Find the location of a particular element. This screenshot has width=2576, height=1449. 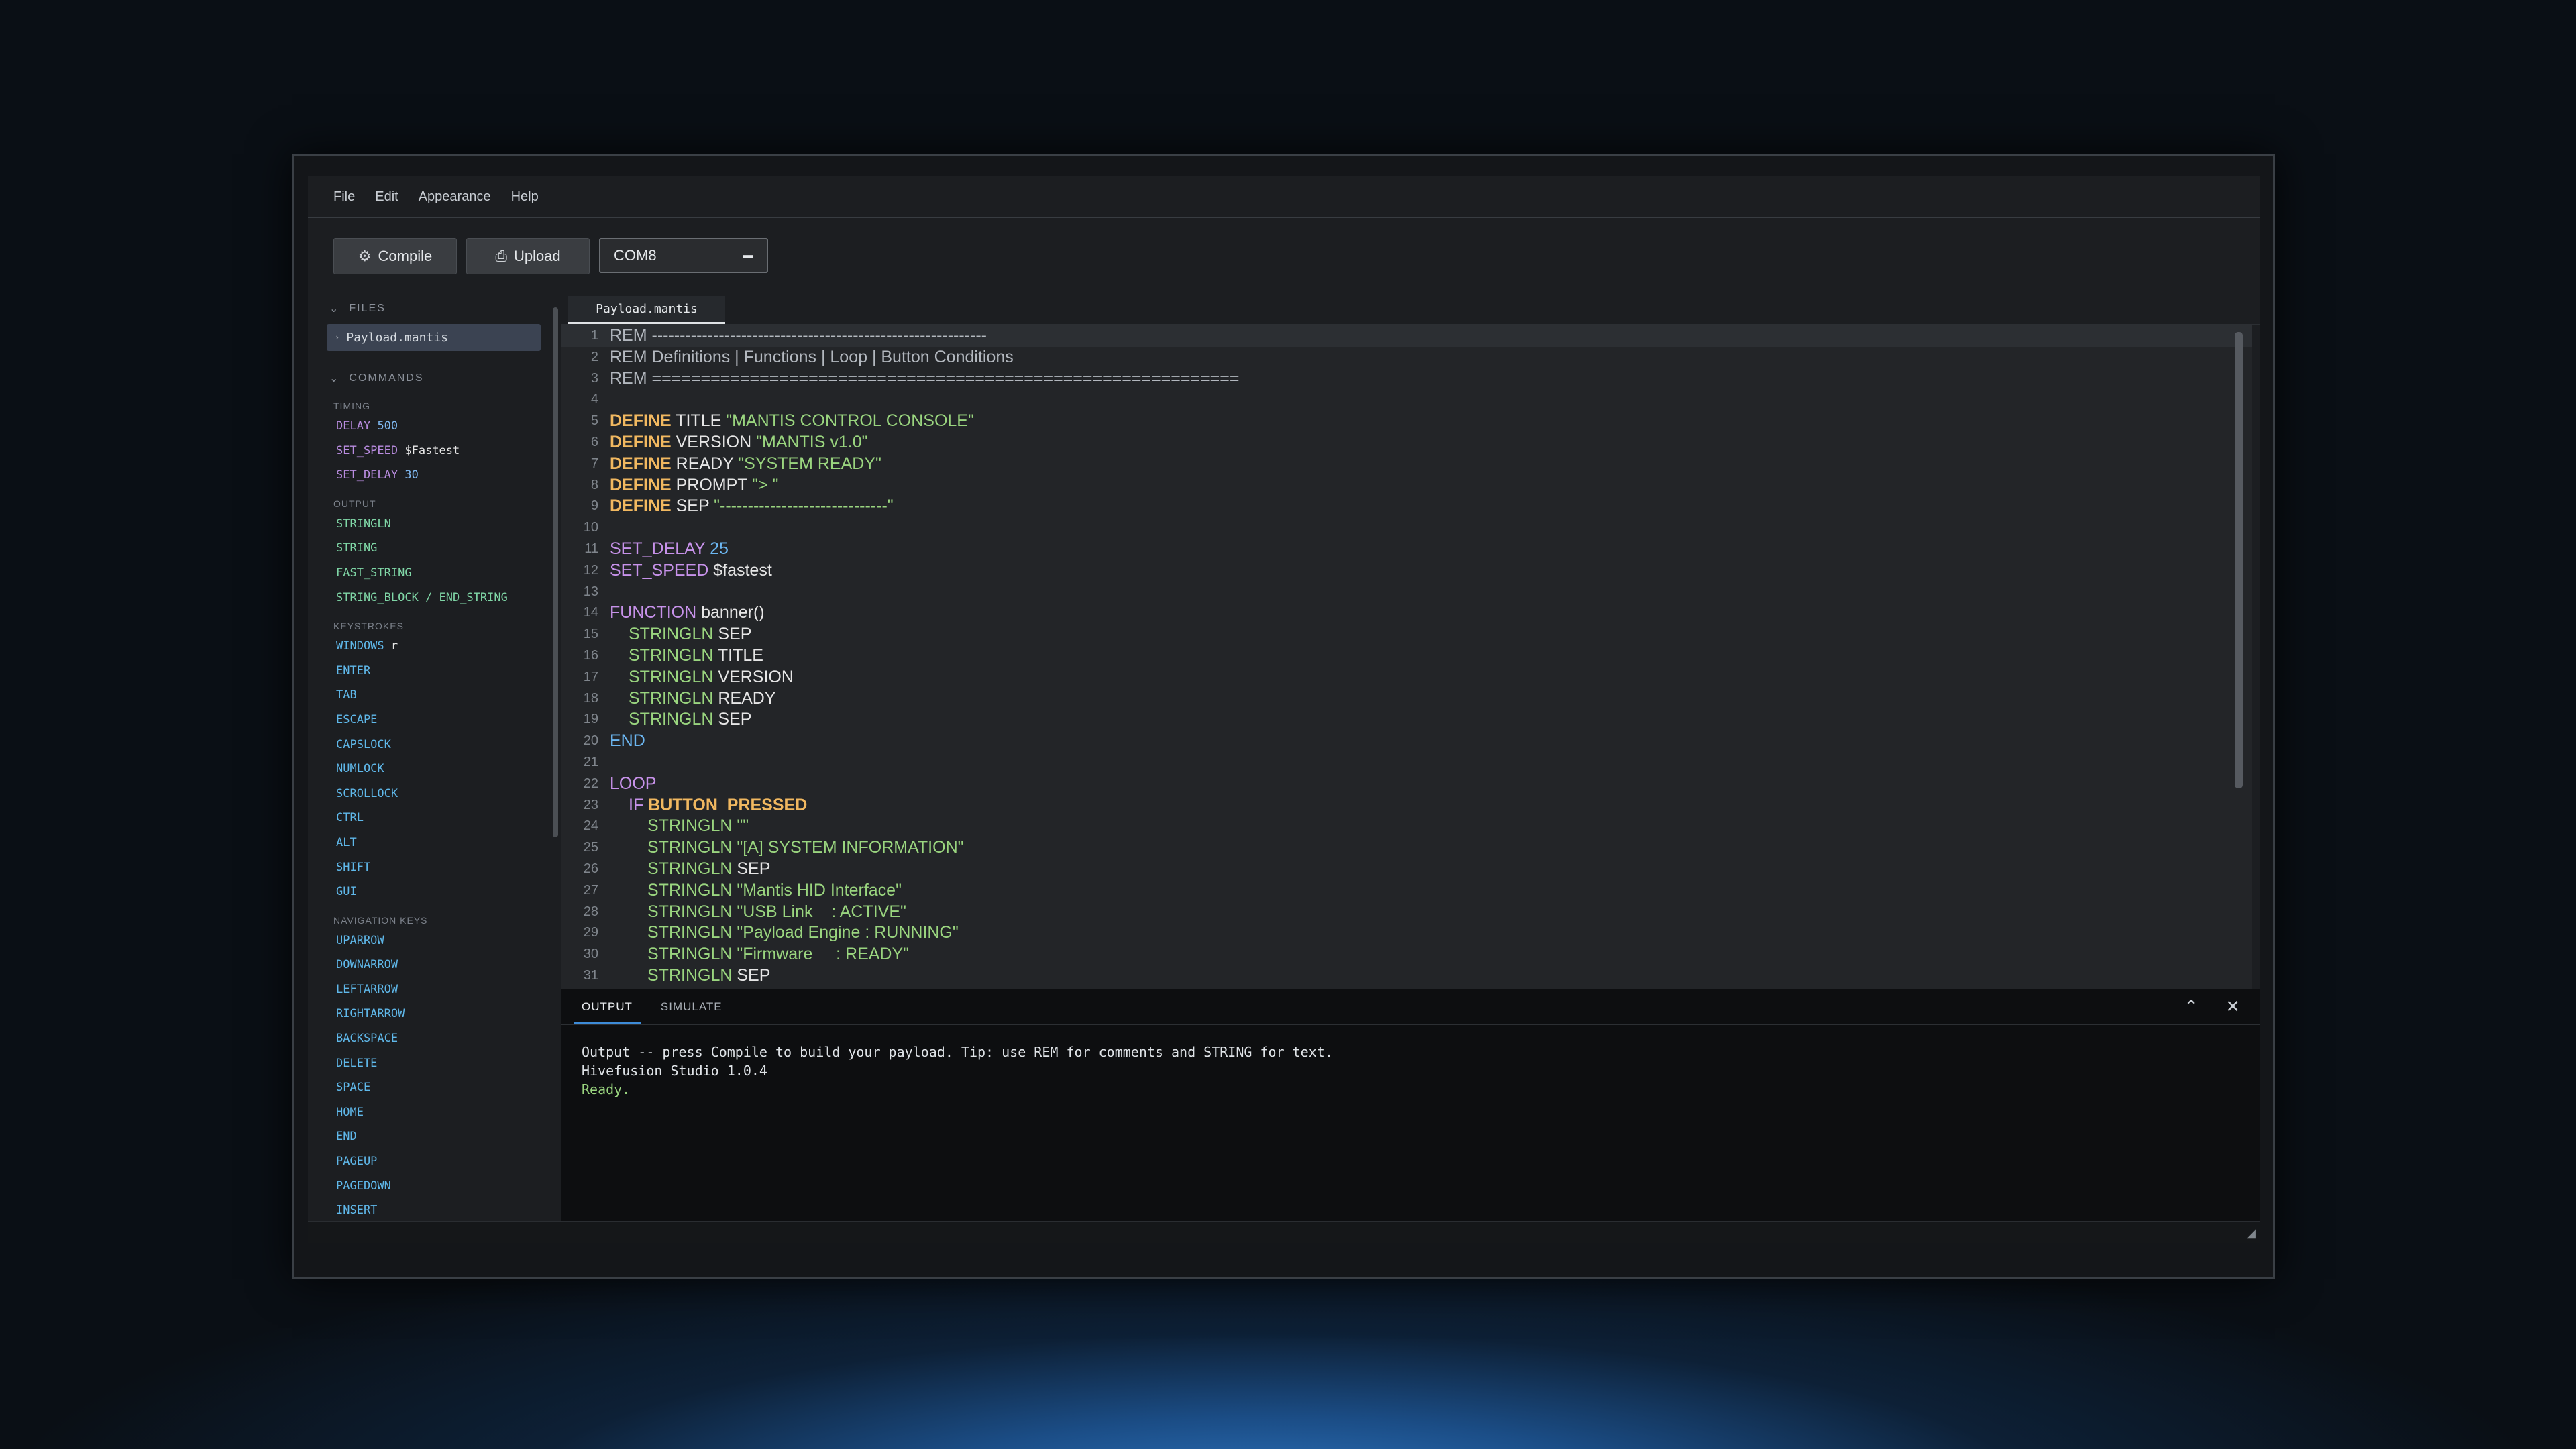

command-pageup: PAGEUP is located at coordinates (433, 1161).